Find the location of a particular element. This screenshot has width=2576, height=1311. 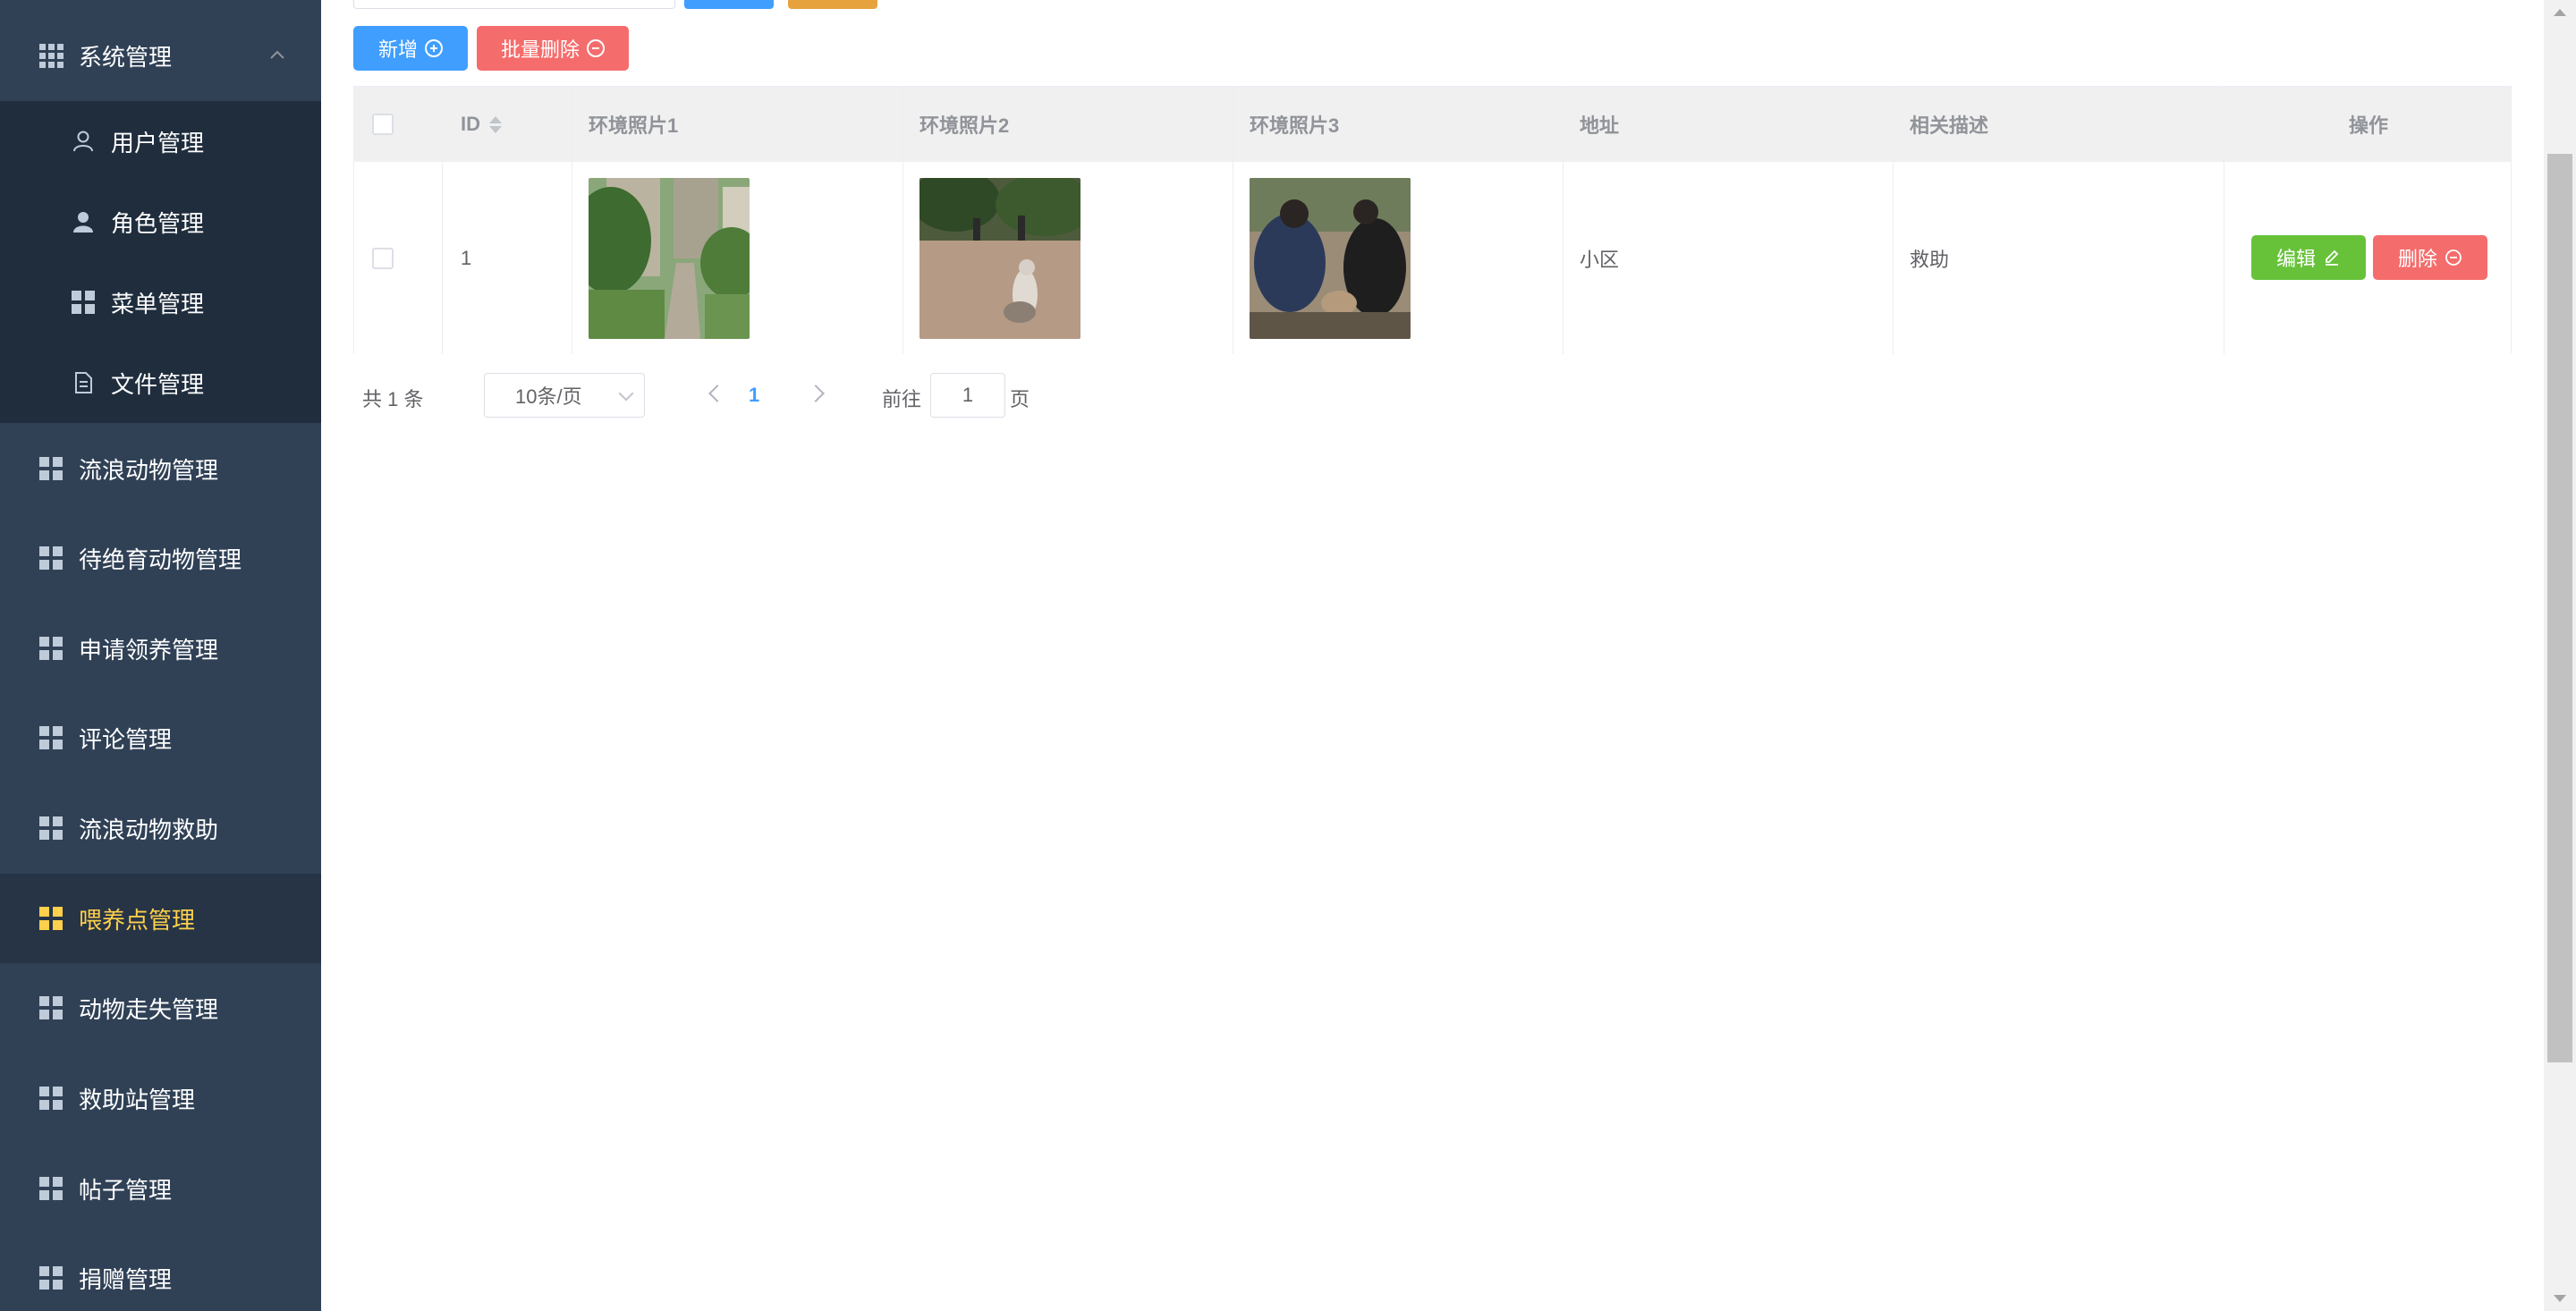

header-description-label: 相关描述 is located at coordinates (1949, 125).